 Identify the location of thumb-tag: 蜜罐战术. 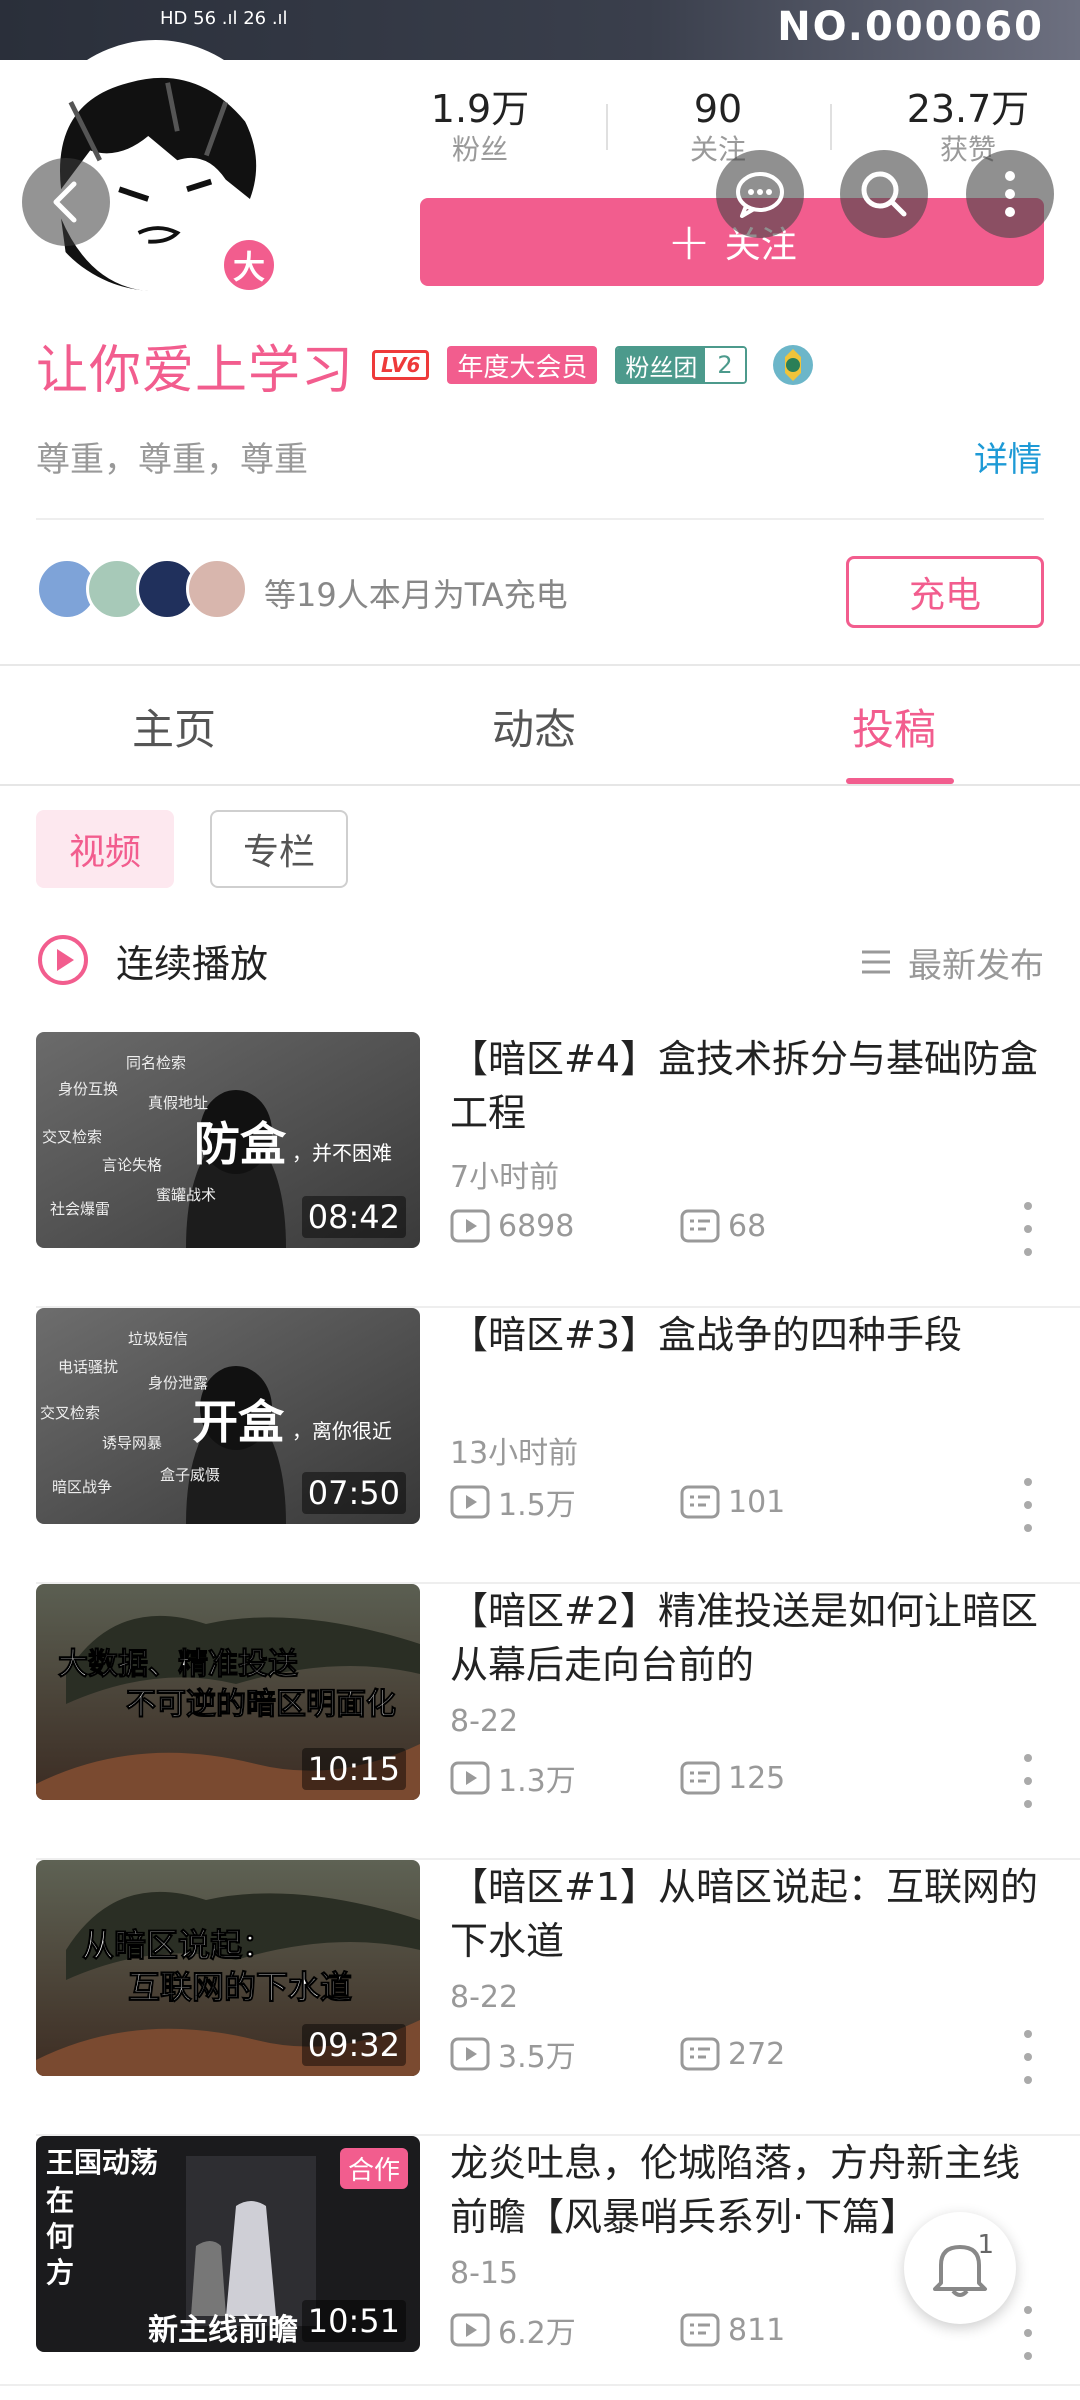
(186, 1195).